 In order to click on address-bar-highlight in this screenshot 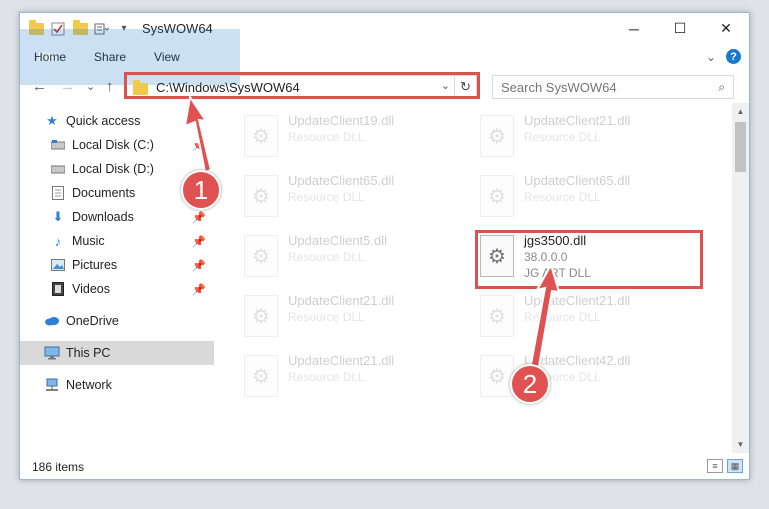, I will do `click(302, 85)`.